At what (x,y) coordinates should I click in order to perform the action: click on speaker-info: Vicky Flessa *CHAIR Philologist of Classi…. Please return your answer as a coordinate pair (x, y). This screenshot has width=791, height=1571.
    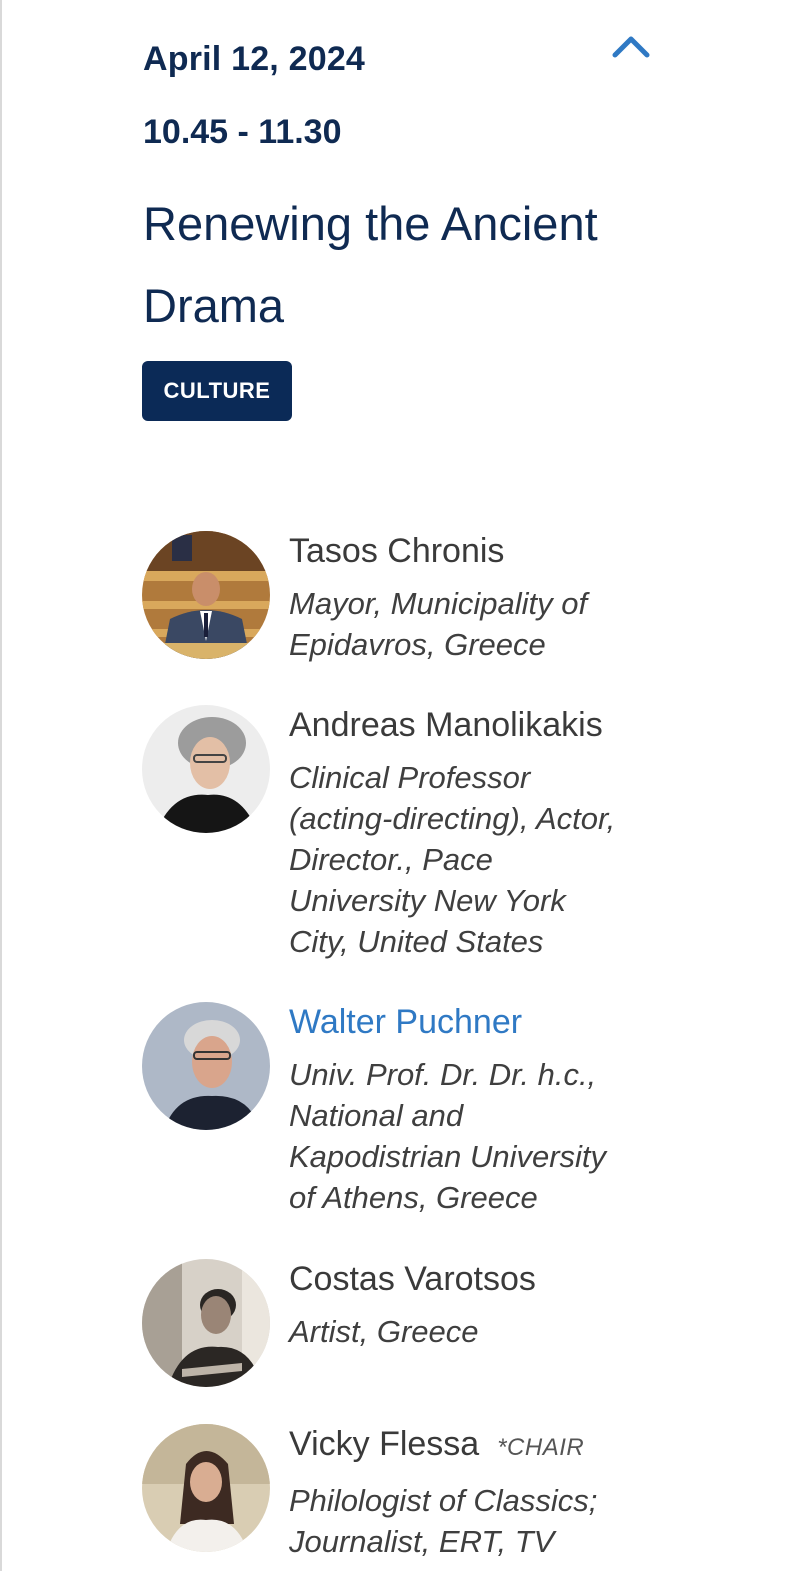
    Looking at the image, I should click on (474, 1493).